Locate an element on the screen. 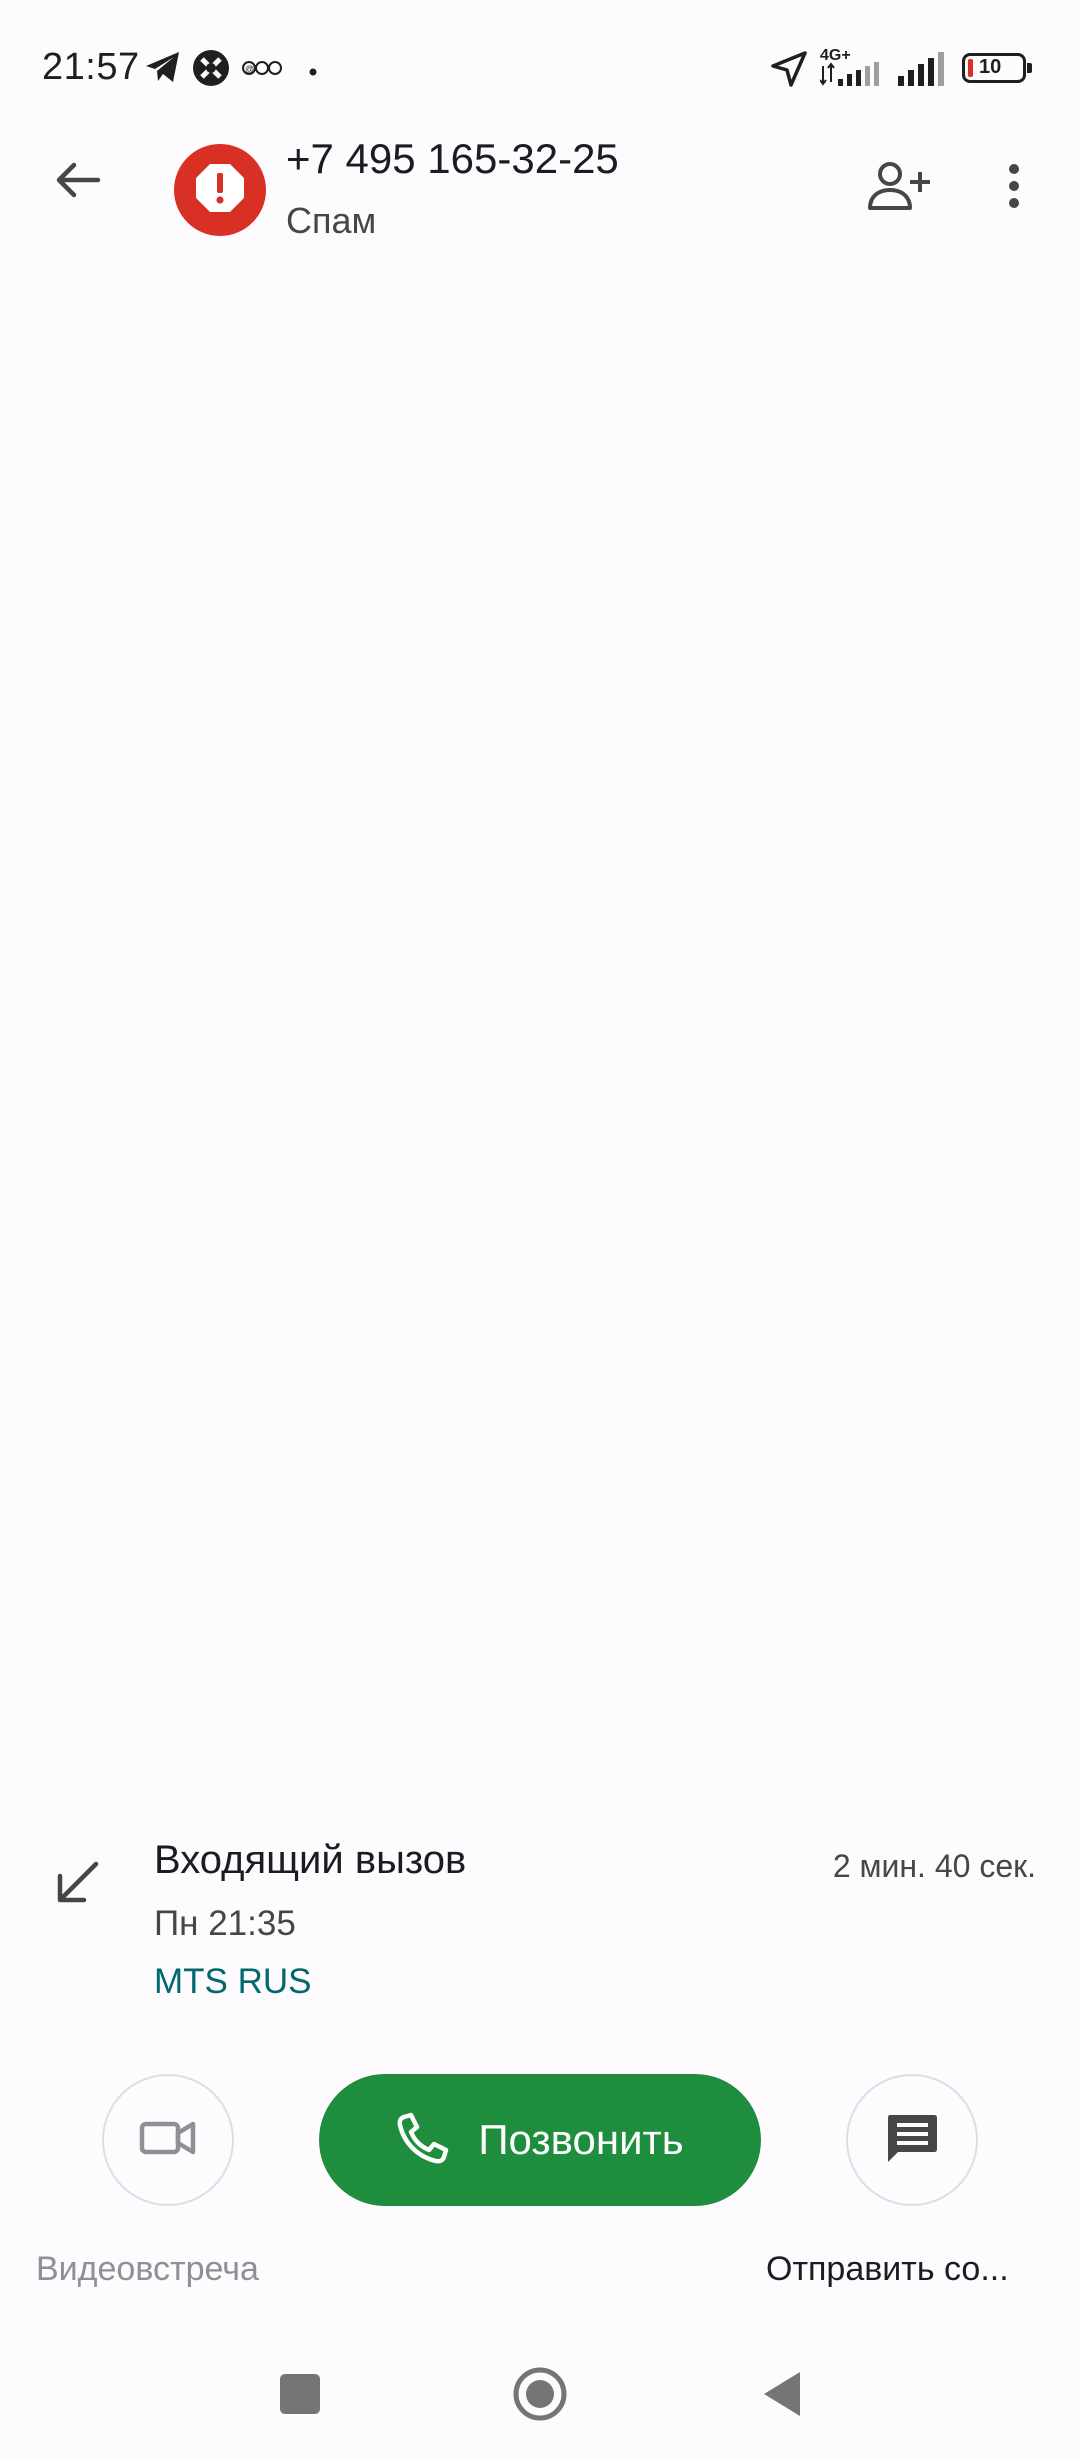 The image size is (1080, 2460). call-type: Входящий вызов is located at coordinates (310, 1860).